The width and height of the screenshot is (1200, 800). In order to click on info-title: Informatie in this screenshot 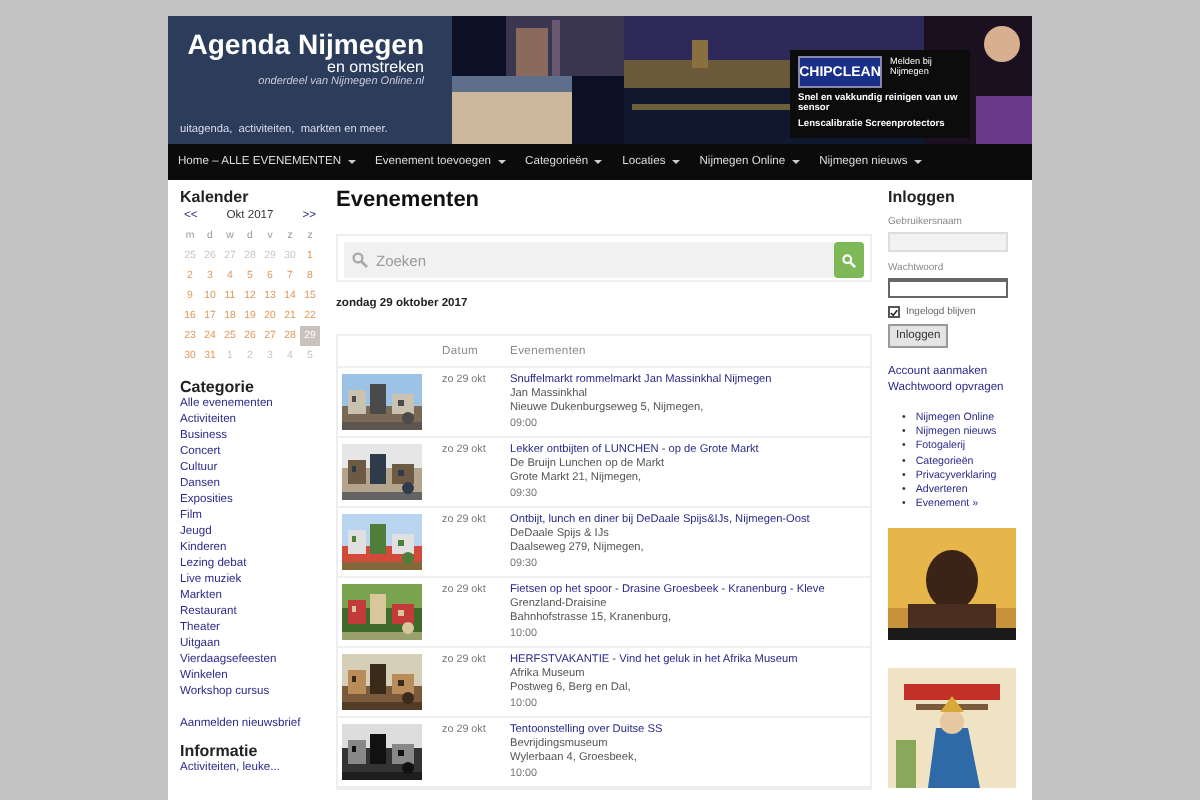, I will do `click(220, 751)`.